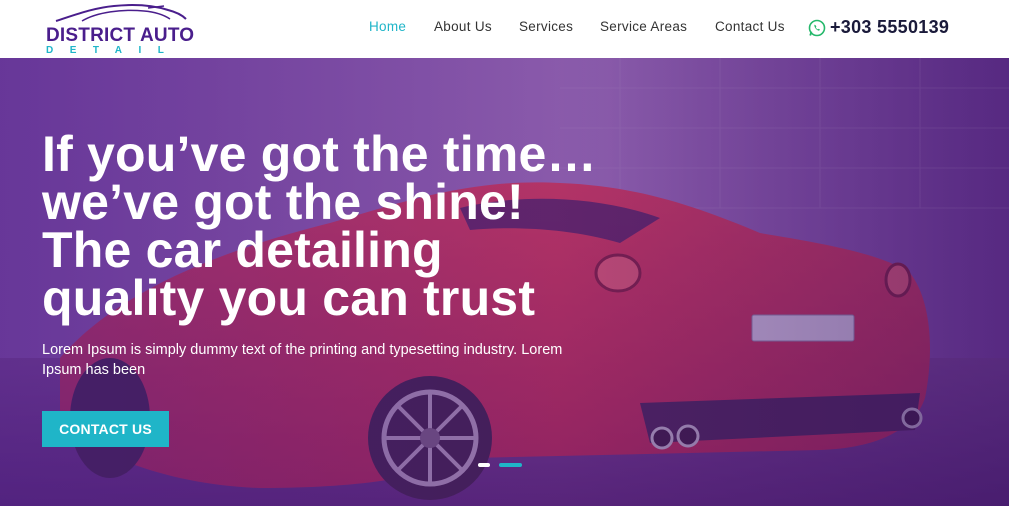 The height and width of the screenshot is (506, 1012). Describe the element at coordinates (120, 35) in the screenshot. I see `brand-name: DISTRICT AUTO` at that location.